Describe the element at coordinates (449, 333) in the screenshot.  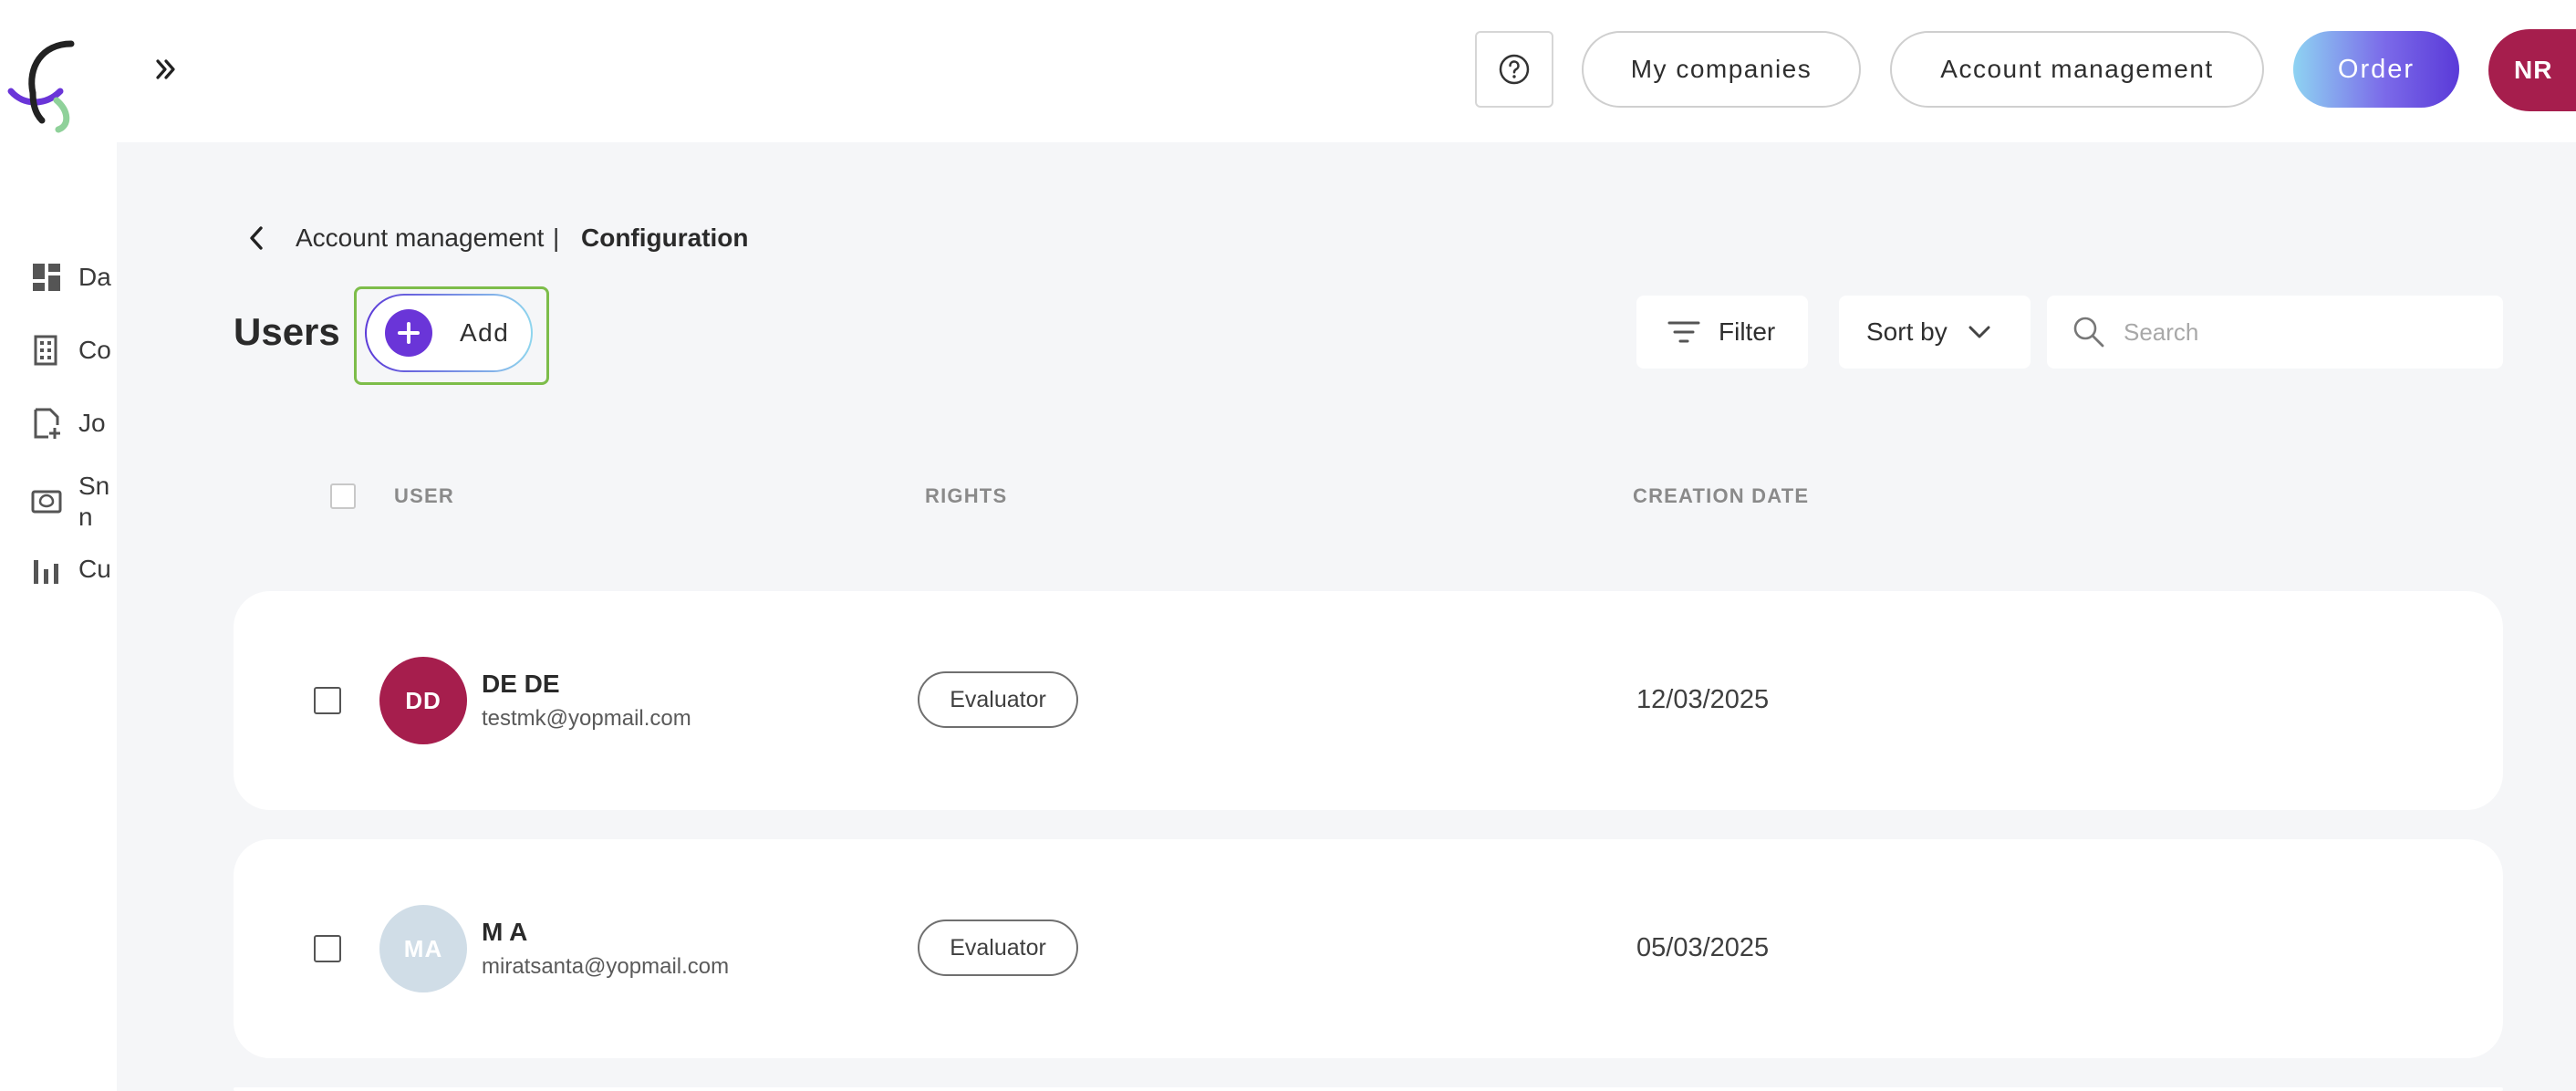
I see `add-user-button: Add` at that location.